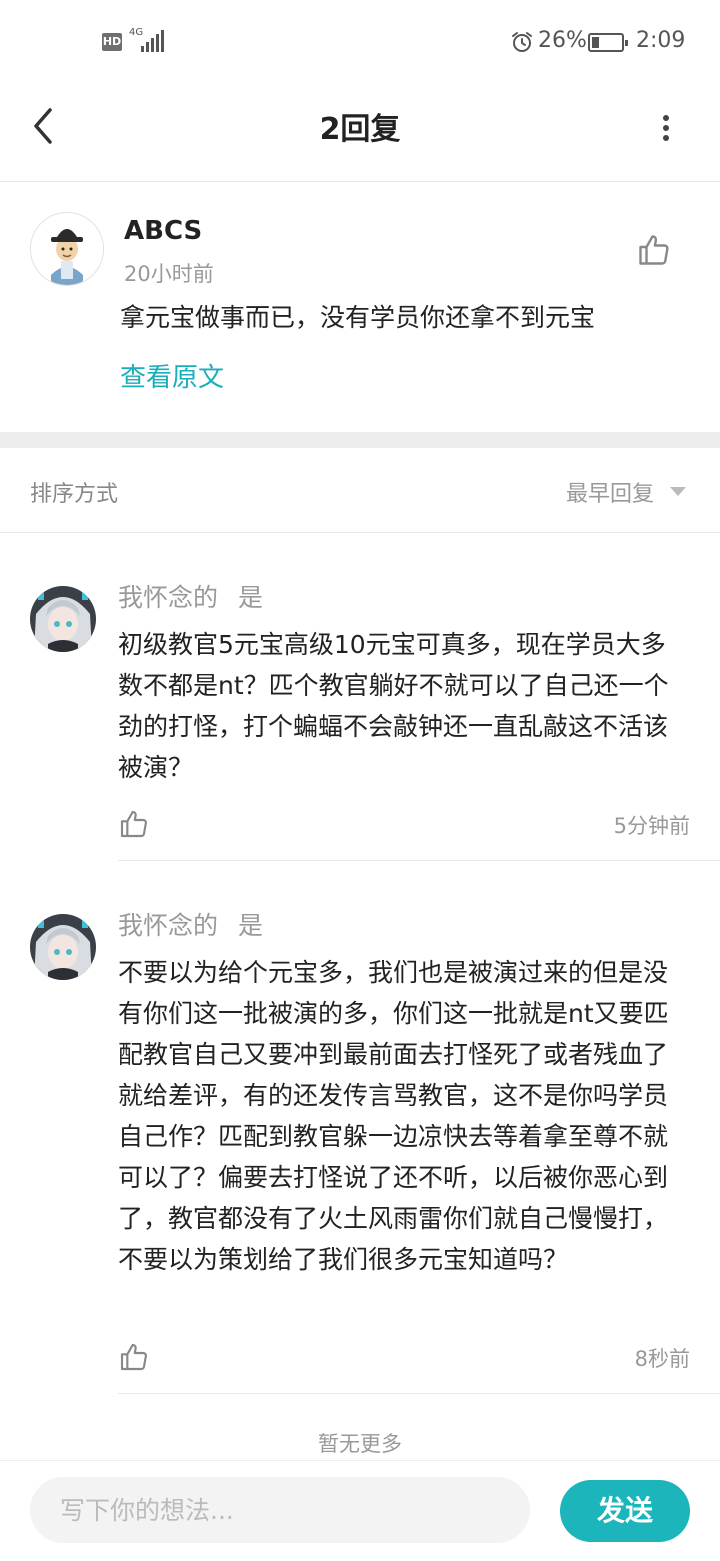  I want to click on more-options-button, so click(666, 127).